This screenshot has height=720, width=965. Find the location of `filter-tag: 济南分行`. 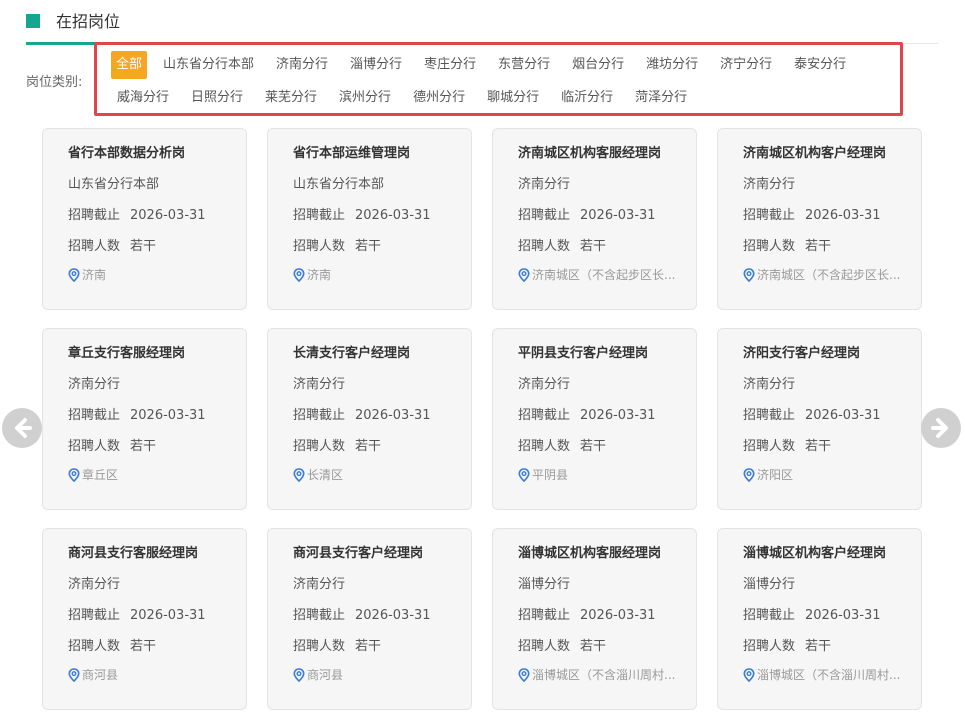

filter-tag: 济南分行 is located at coordinates (302, 65).